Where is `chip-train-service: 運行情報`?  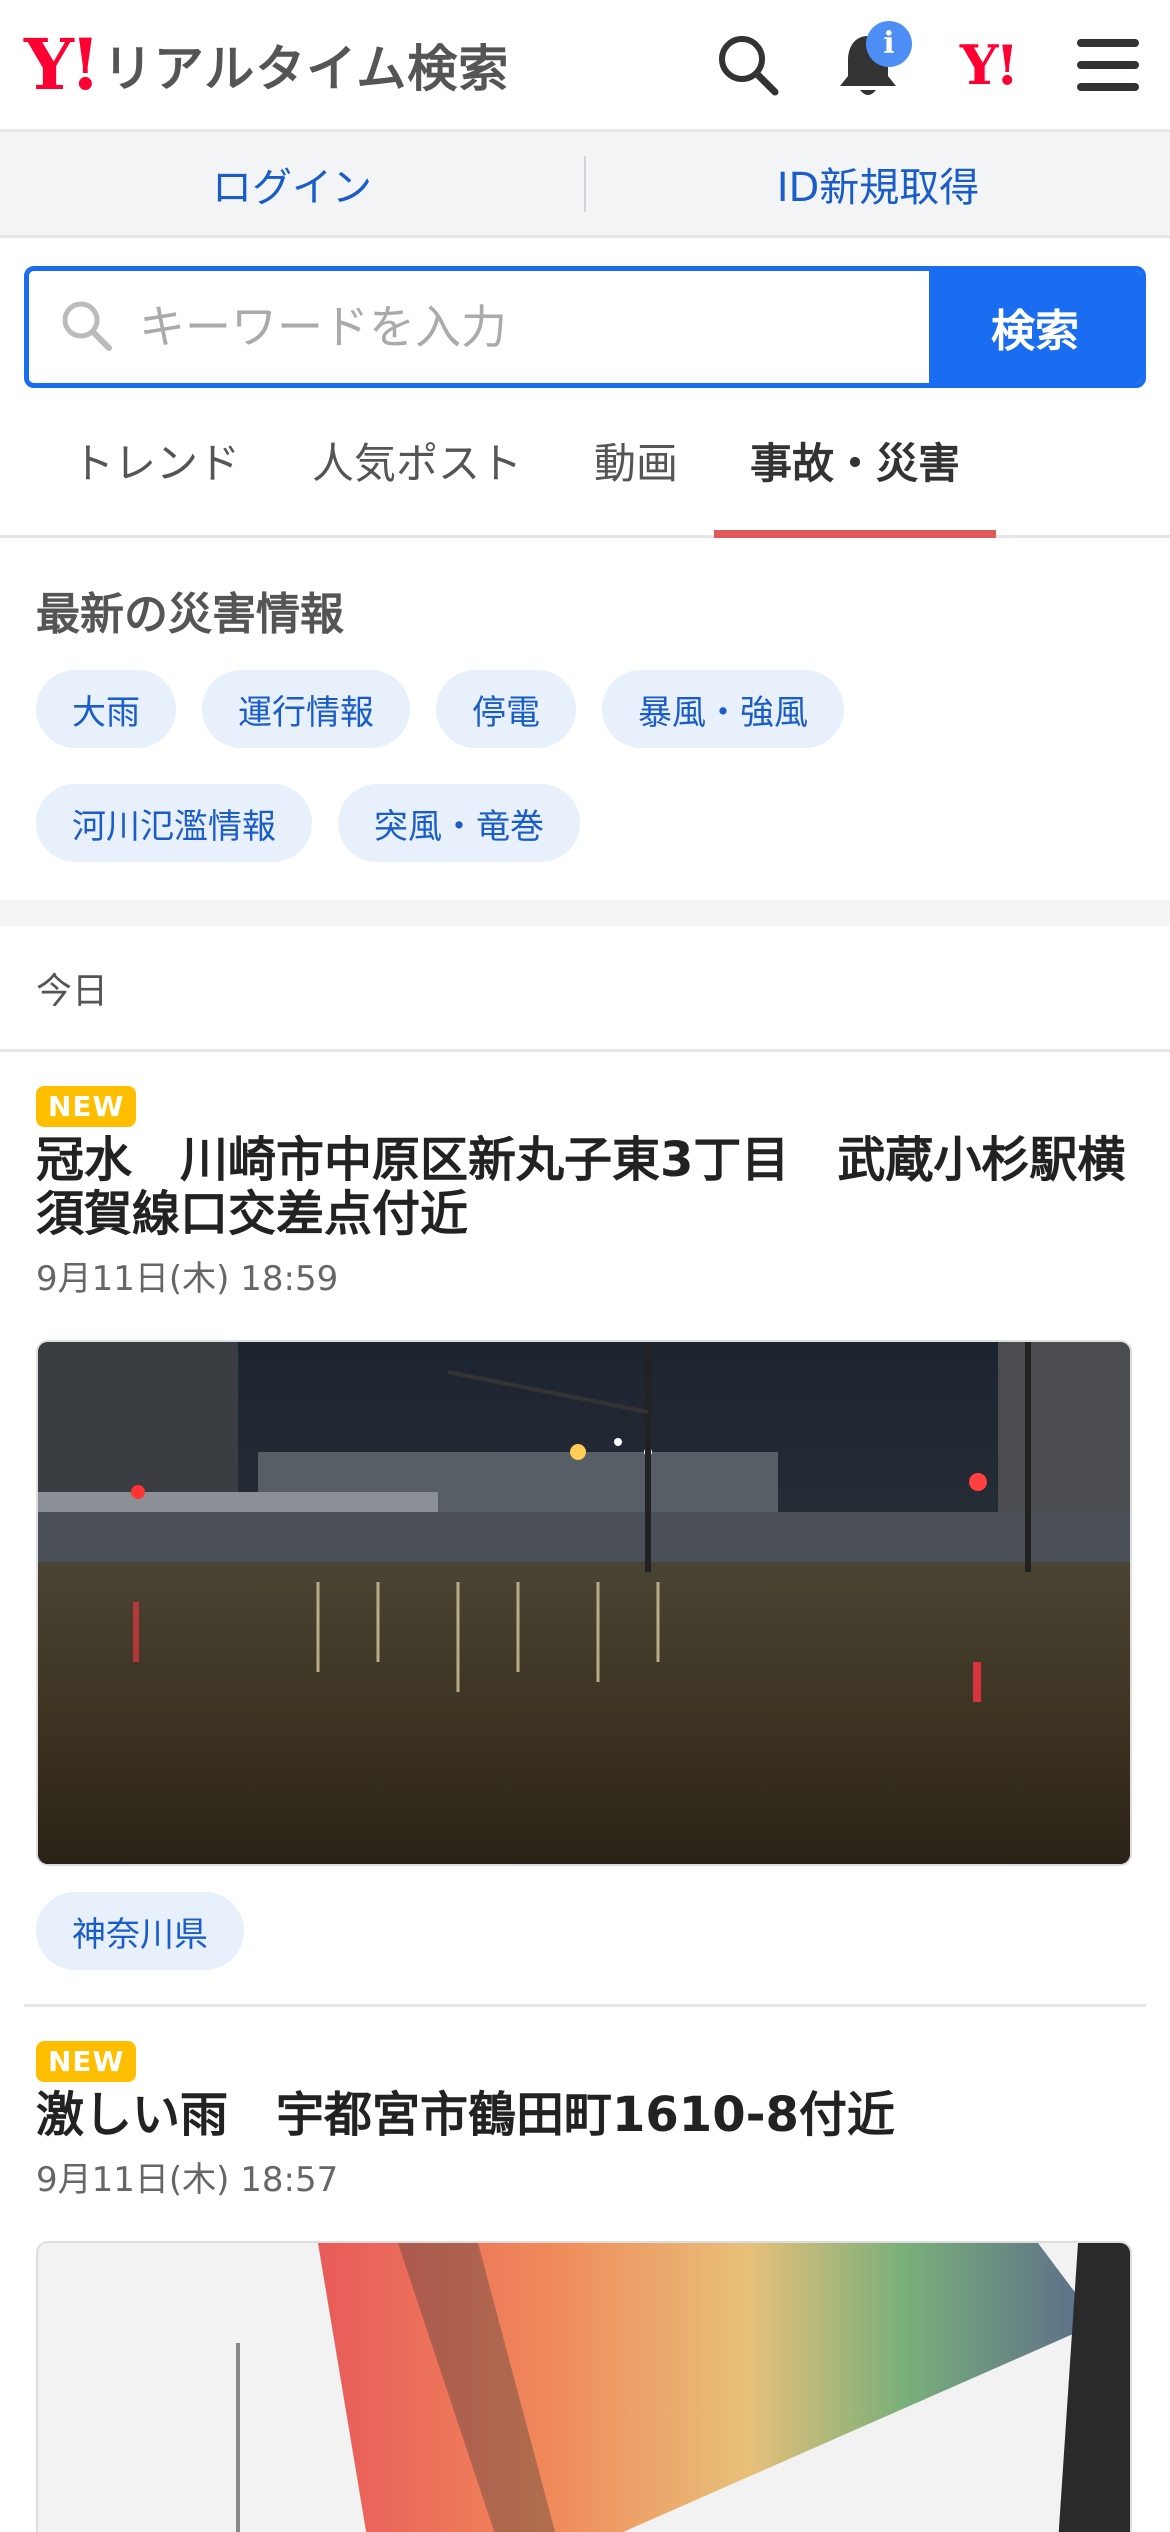 chip-train-service: 運行情報 is located at coordinates (306, 709).